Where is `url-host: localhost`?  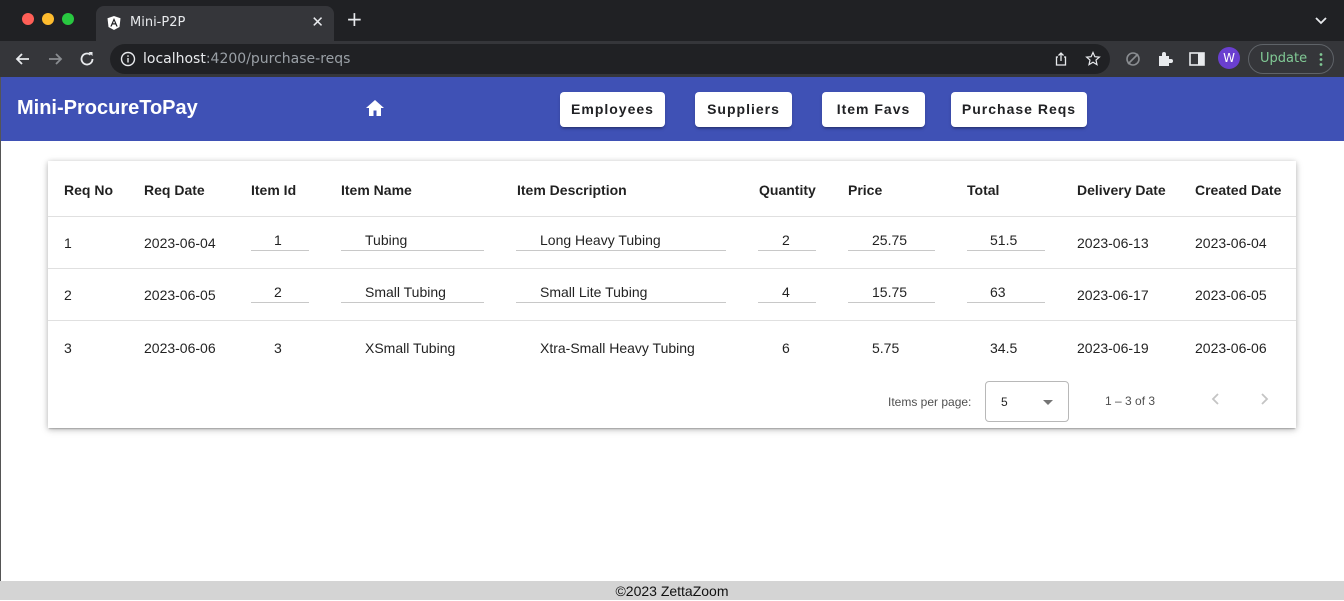
url-host: localhost is located at coordinates (174, 59).